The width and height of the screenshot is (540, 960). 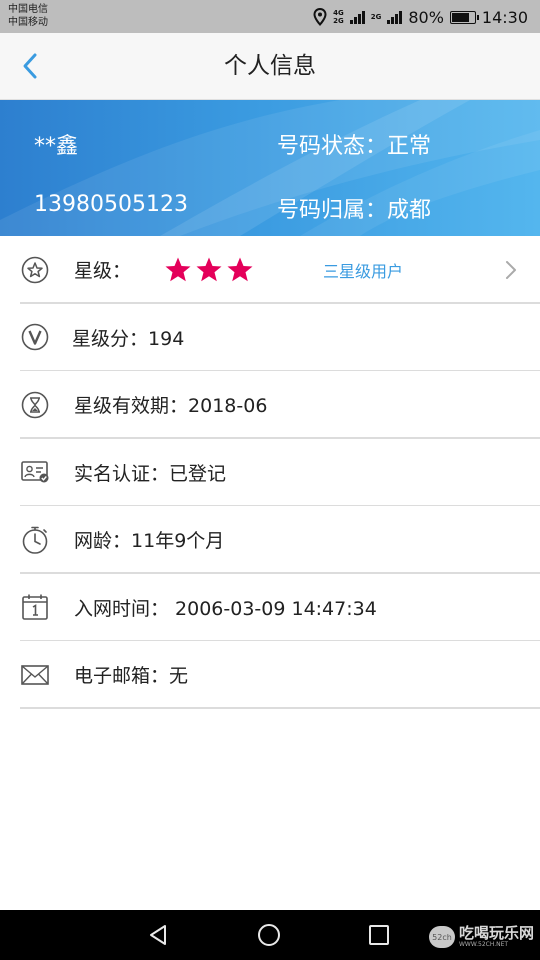 I want to click on nav-recent-button, so click(x=379, y=935).